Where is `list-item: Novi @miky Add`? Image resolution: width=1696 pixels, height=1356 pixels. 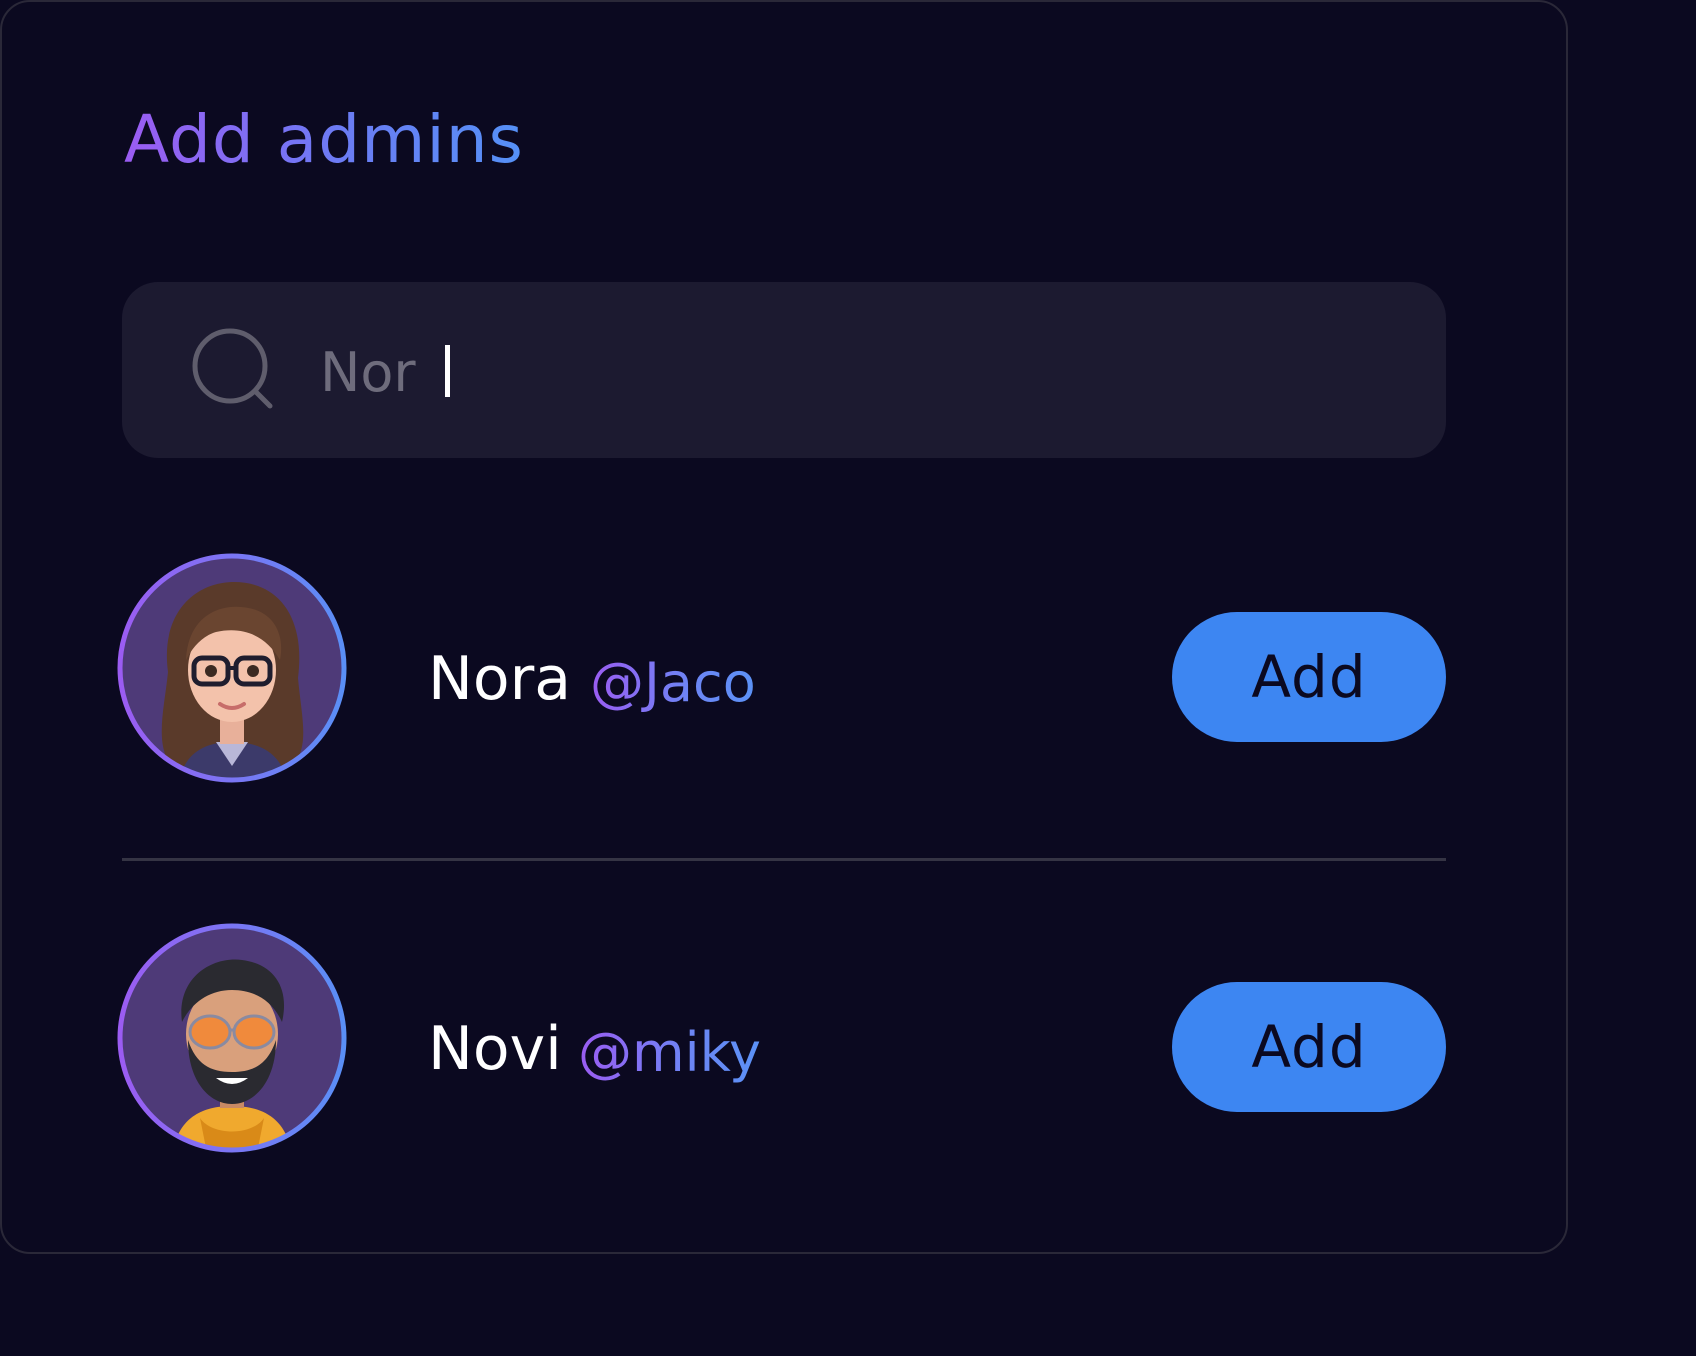 list-item: Novi @miky Add is located at coordinates (782, 1038).